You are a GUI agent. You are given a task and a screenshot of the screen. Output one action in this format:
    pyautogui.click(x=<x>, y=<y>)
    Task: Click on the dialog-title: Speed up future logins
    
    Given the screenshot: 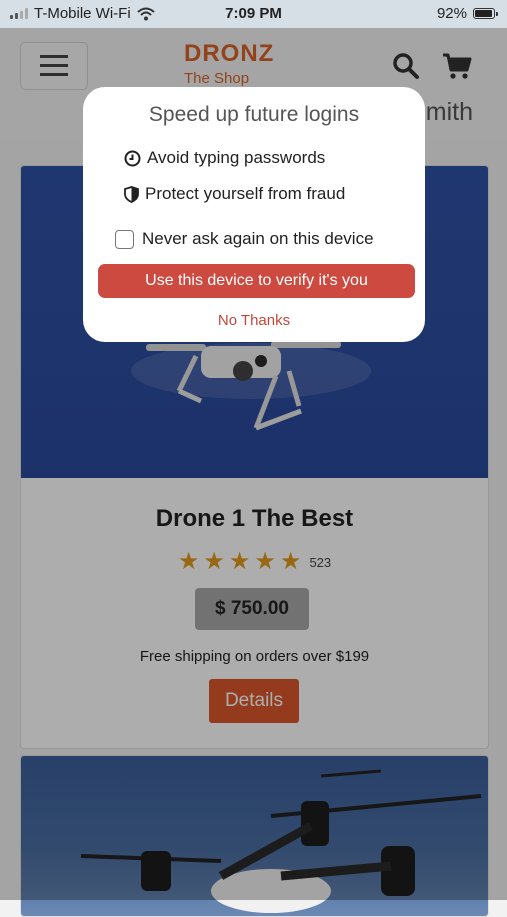 What is the action you would take?
    pyautogui.click(x=254, y=114)
    